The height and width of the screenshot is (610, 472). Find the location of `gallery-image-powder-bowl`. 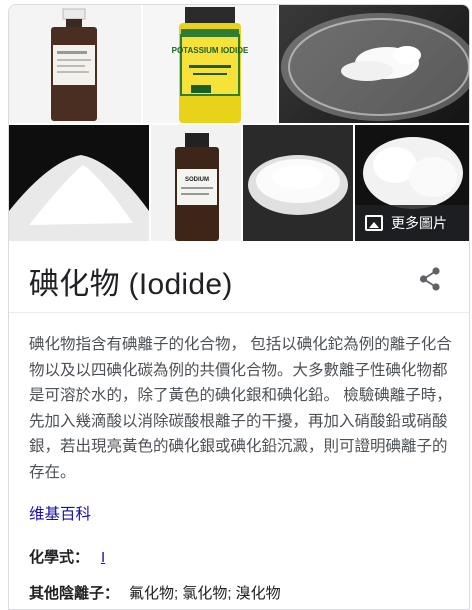

gallery-image-powder-bowl is located at coordinates (298, 183).